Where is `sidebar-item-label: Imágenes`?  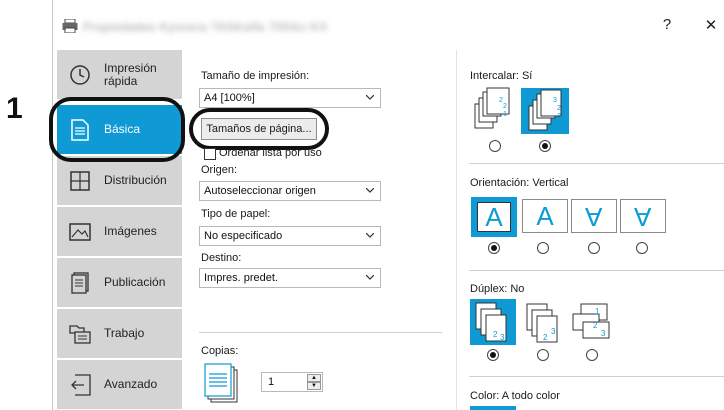
sidebar-item-label: Imágenes is located at coordinates (130, 231).